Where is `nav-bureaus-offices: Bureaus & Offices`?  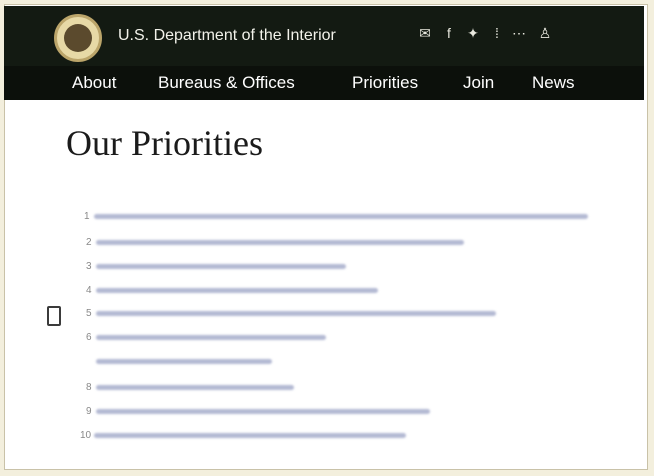
nav-bureaus-offices: Bureaus & Offices is located at coordinates (226, 83).